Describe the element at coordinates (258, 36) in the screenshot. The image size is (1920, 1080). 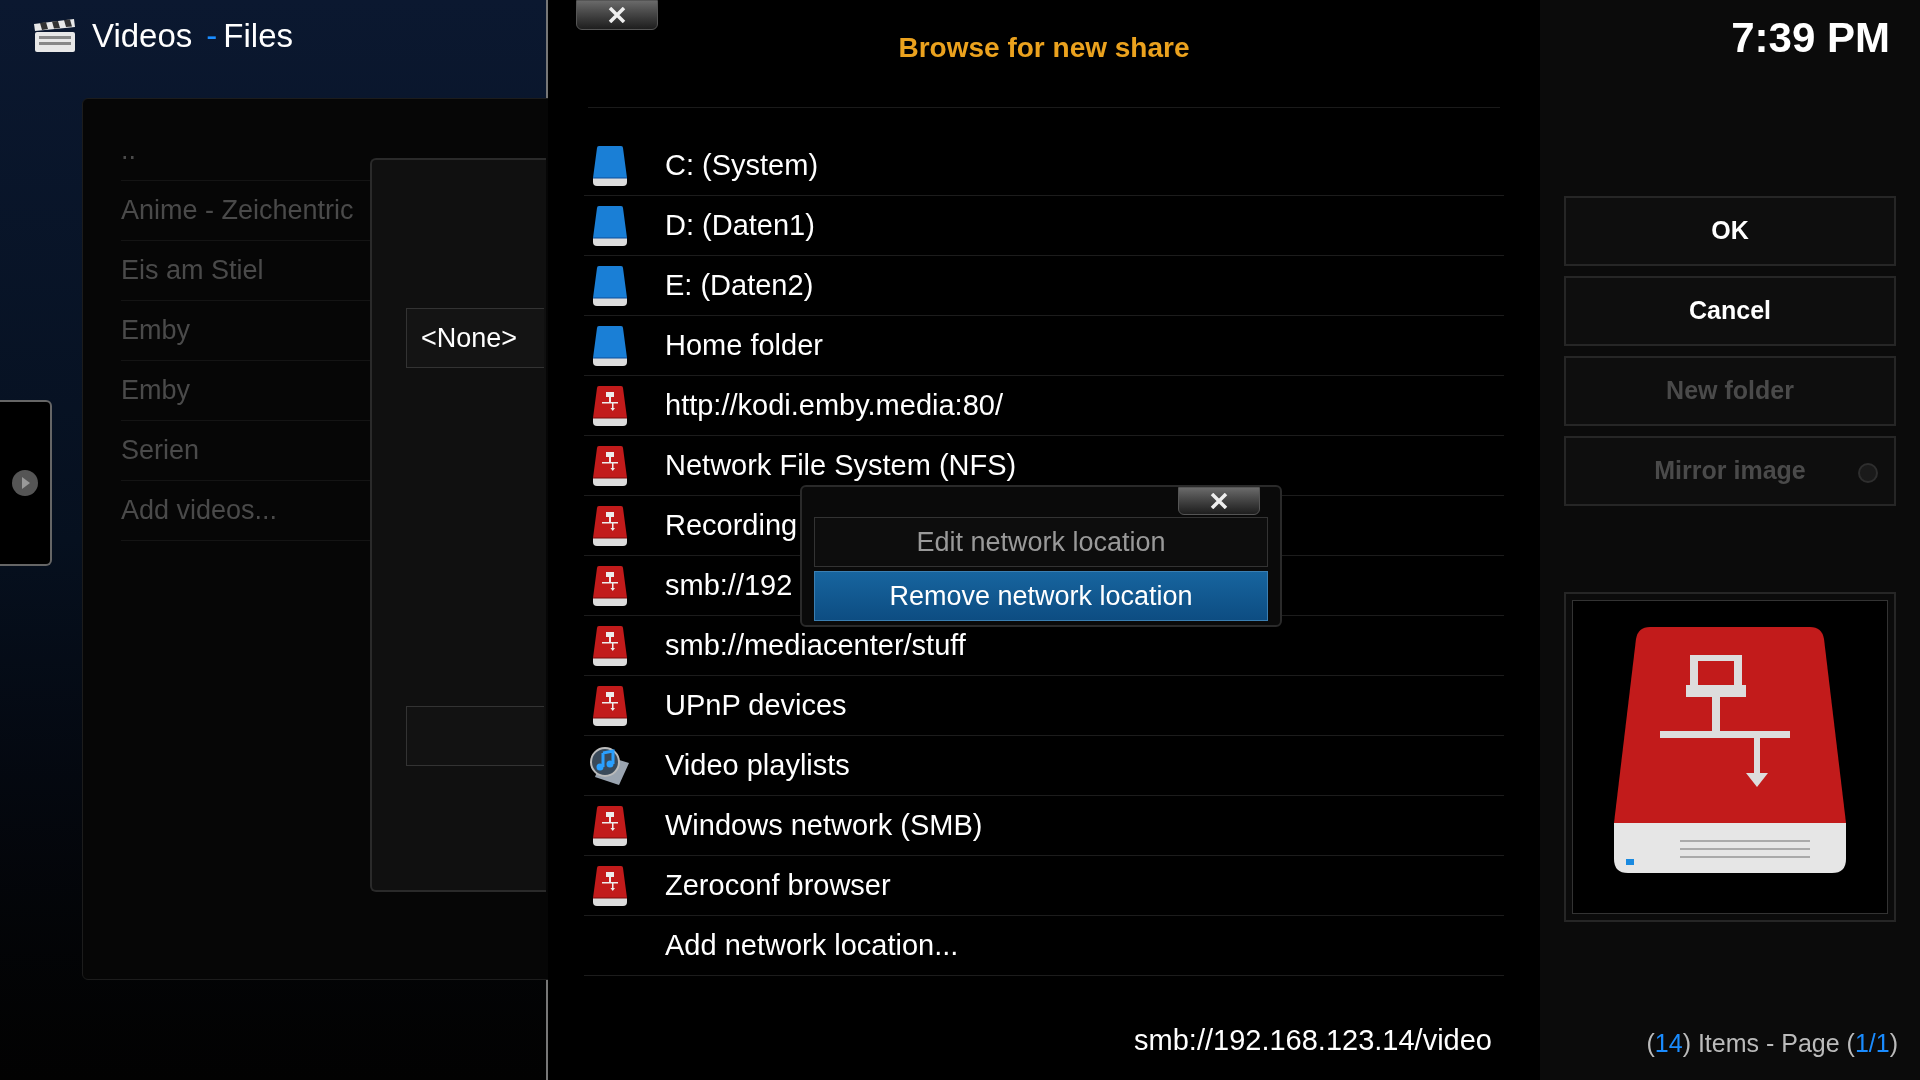
I see `view-title: Files` at that location.